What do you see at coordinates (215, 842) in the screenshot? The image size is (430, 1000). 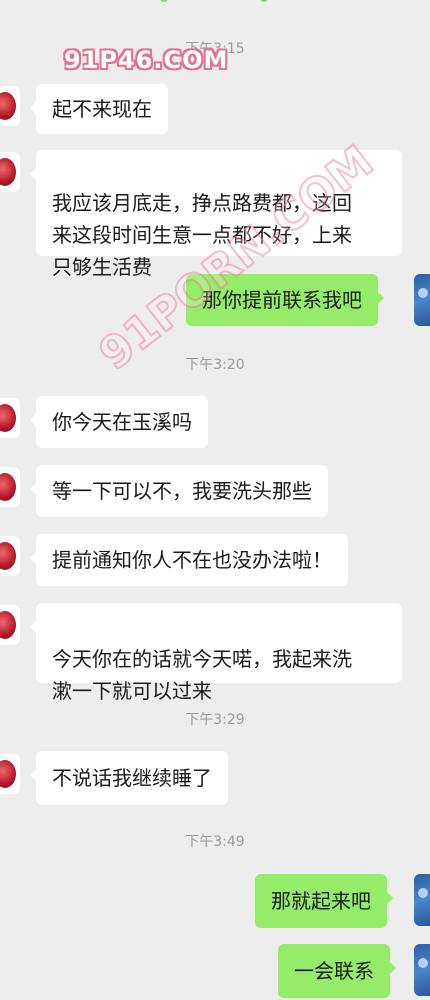 I see `timestamp: 下午3:49` at bounding box center [215, 842].